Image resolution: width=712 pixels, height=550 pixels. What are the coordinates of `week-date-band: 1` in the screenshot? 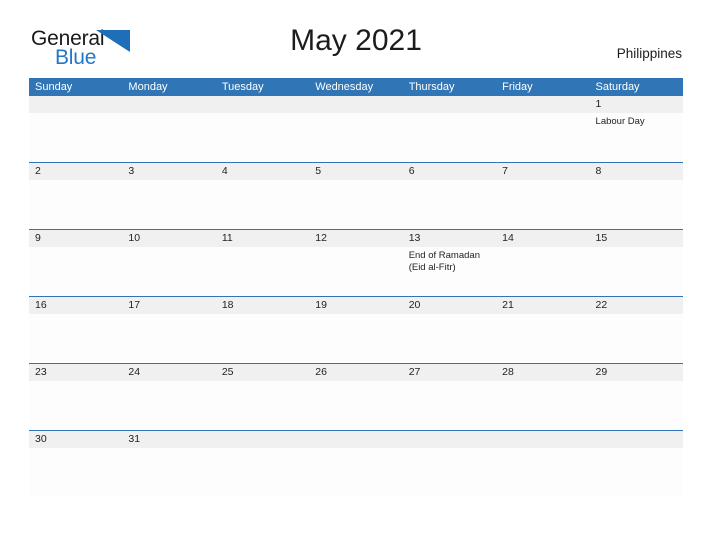 It's located at (356, 104).